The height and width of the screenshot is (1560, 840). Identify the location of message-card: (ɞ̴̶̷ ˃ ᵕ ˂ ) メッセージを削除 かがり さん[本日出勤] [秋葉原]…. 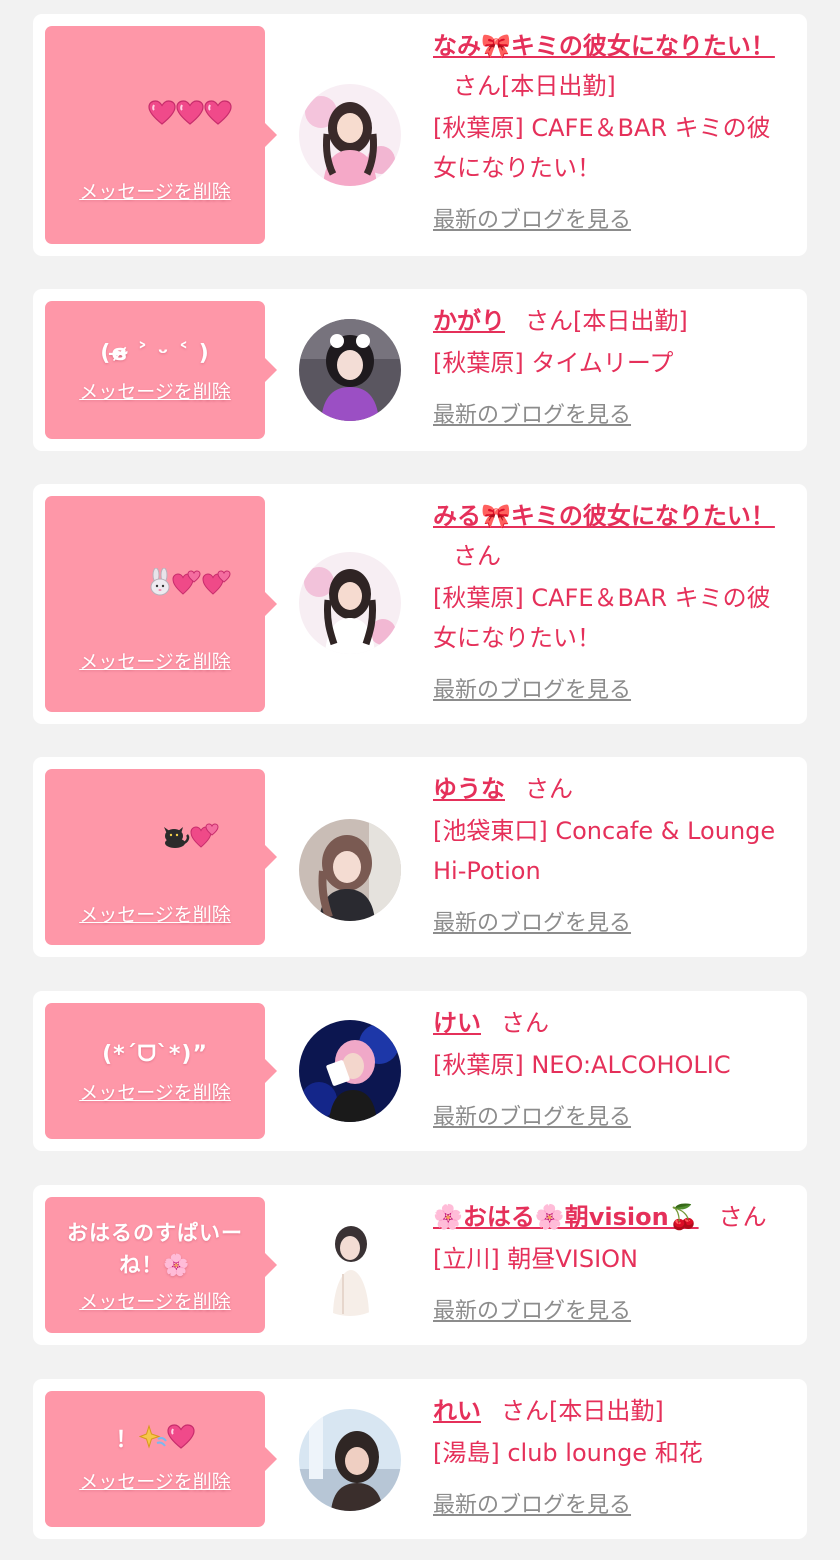
(420, 370).